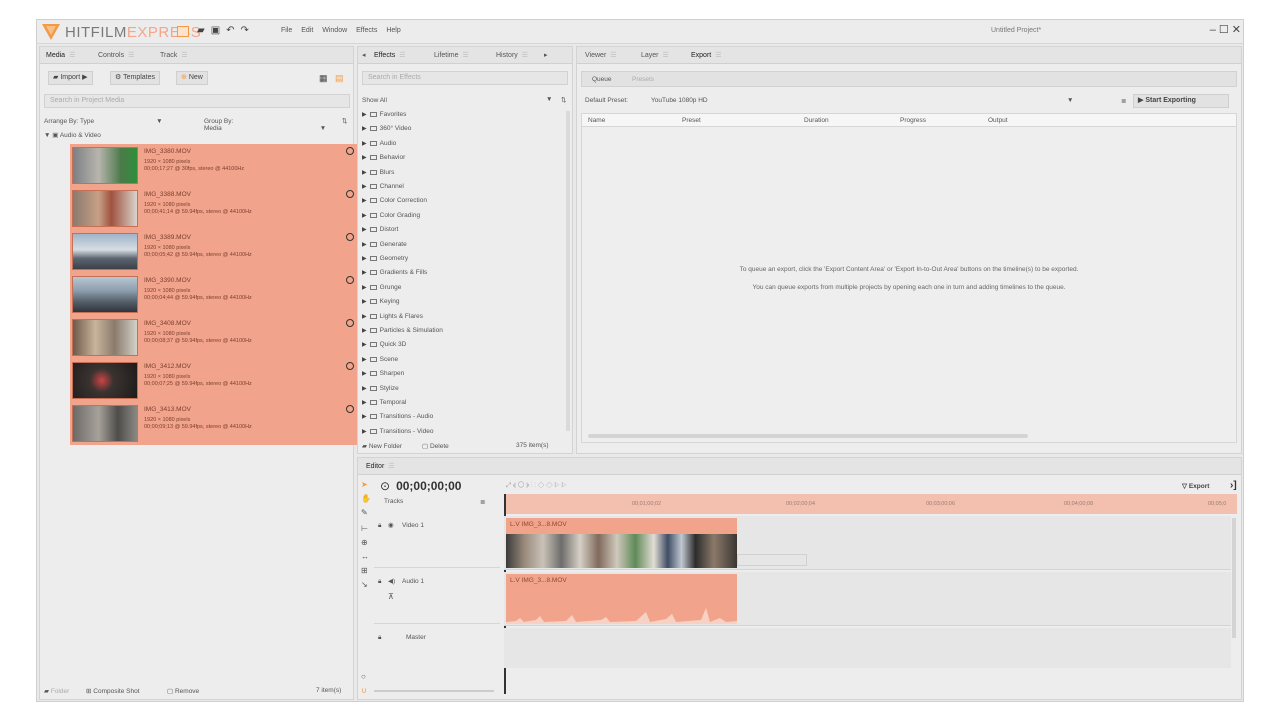  I want to click on media-search-input: Search in Project Media, so click(197, 101).